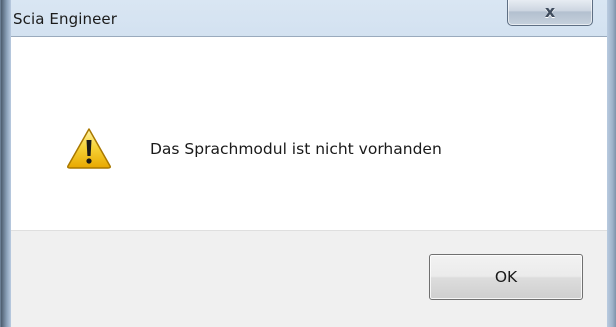 This screenshot has height=327, width=616. I want to click on close-icon: x, so click(550, 11).